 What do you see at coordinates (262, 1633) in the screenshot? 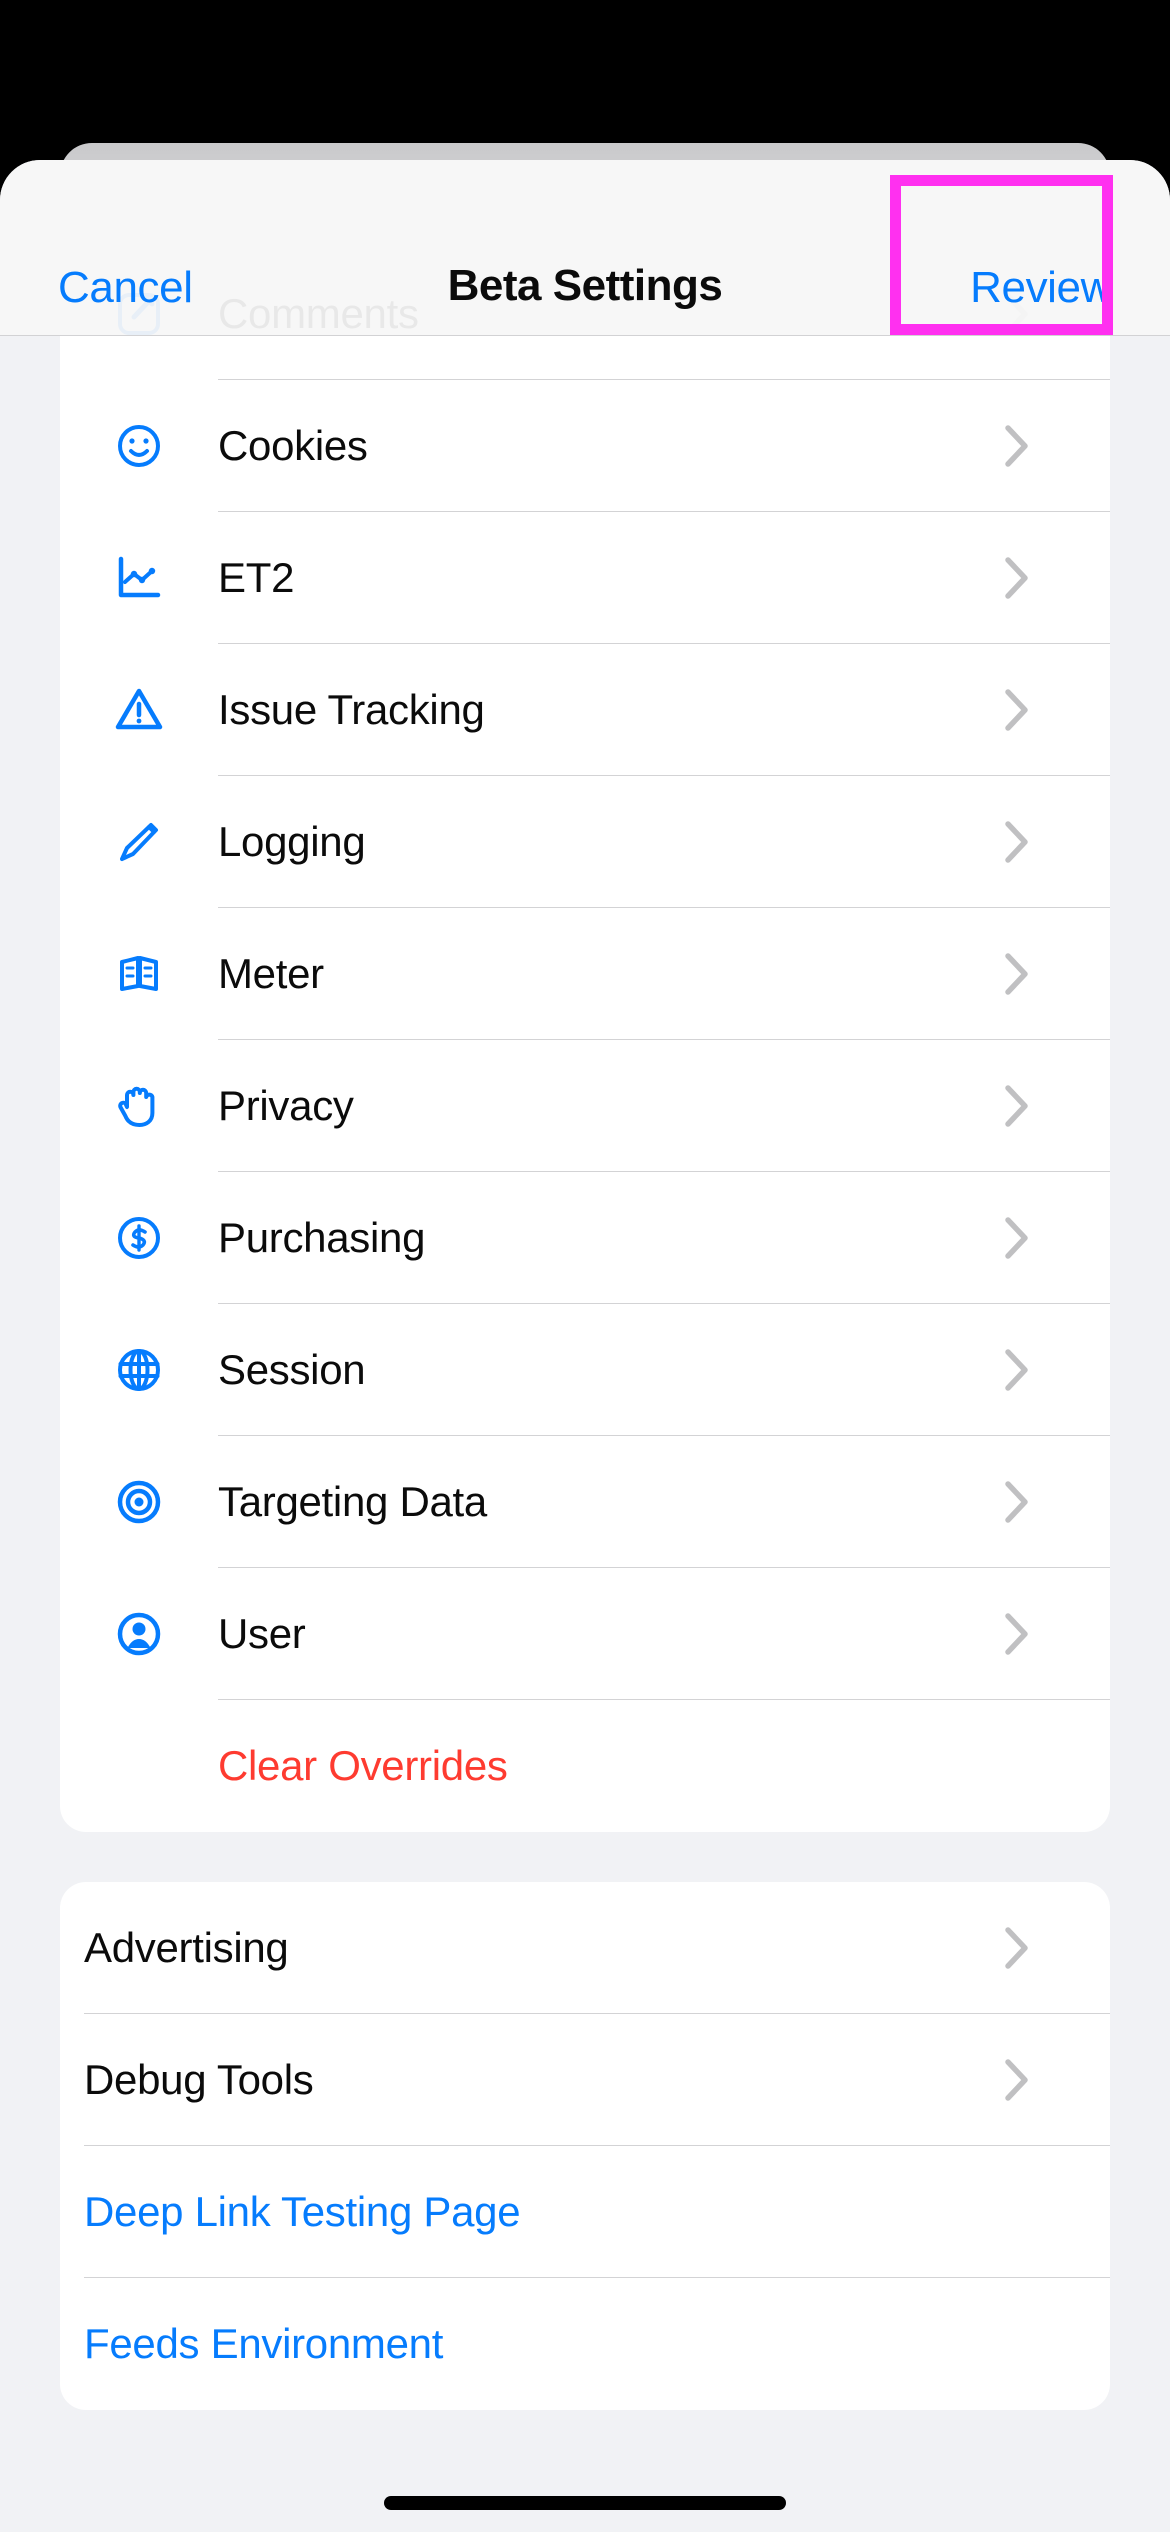
I see `list-item-label: User` at bounding box center [262, 1633].